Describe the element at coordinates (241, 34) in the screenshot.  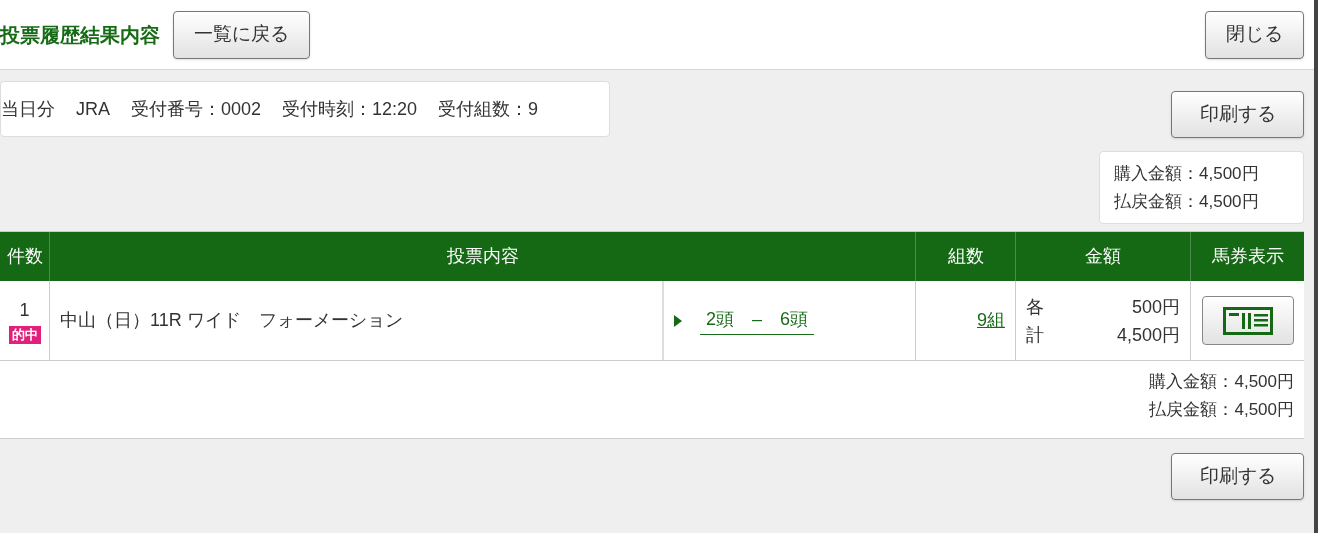
I see `back-button: 一覧に戻る` at that location.